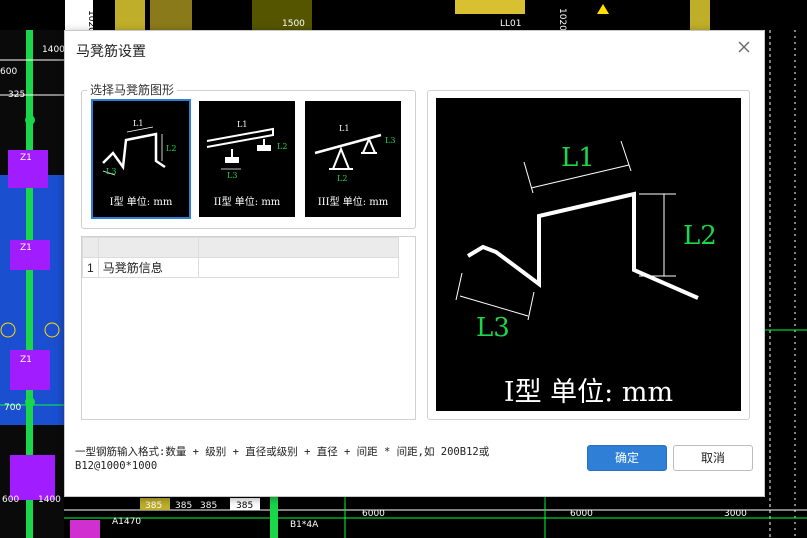 The width and height of the screenshot is (807, 538). Describe the element at coordinates (240, 247) in the screenshot. I see `grid-header-row` at that location.